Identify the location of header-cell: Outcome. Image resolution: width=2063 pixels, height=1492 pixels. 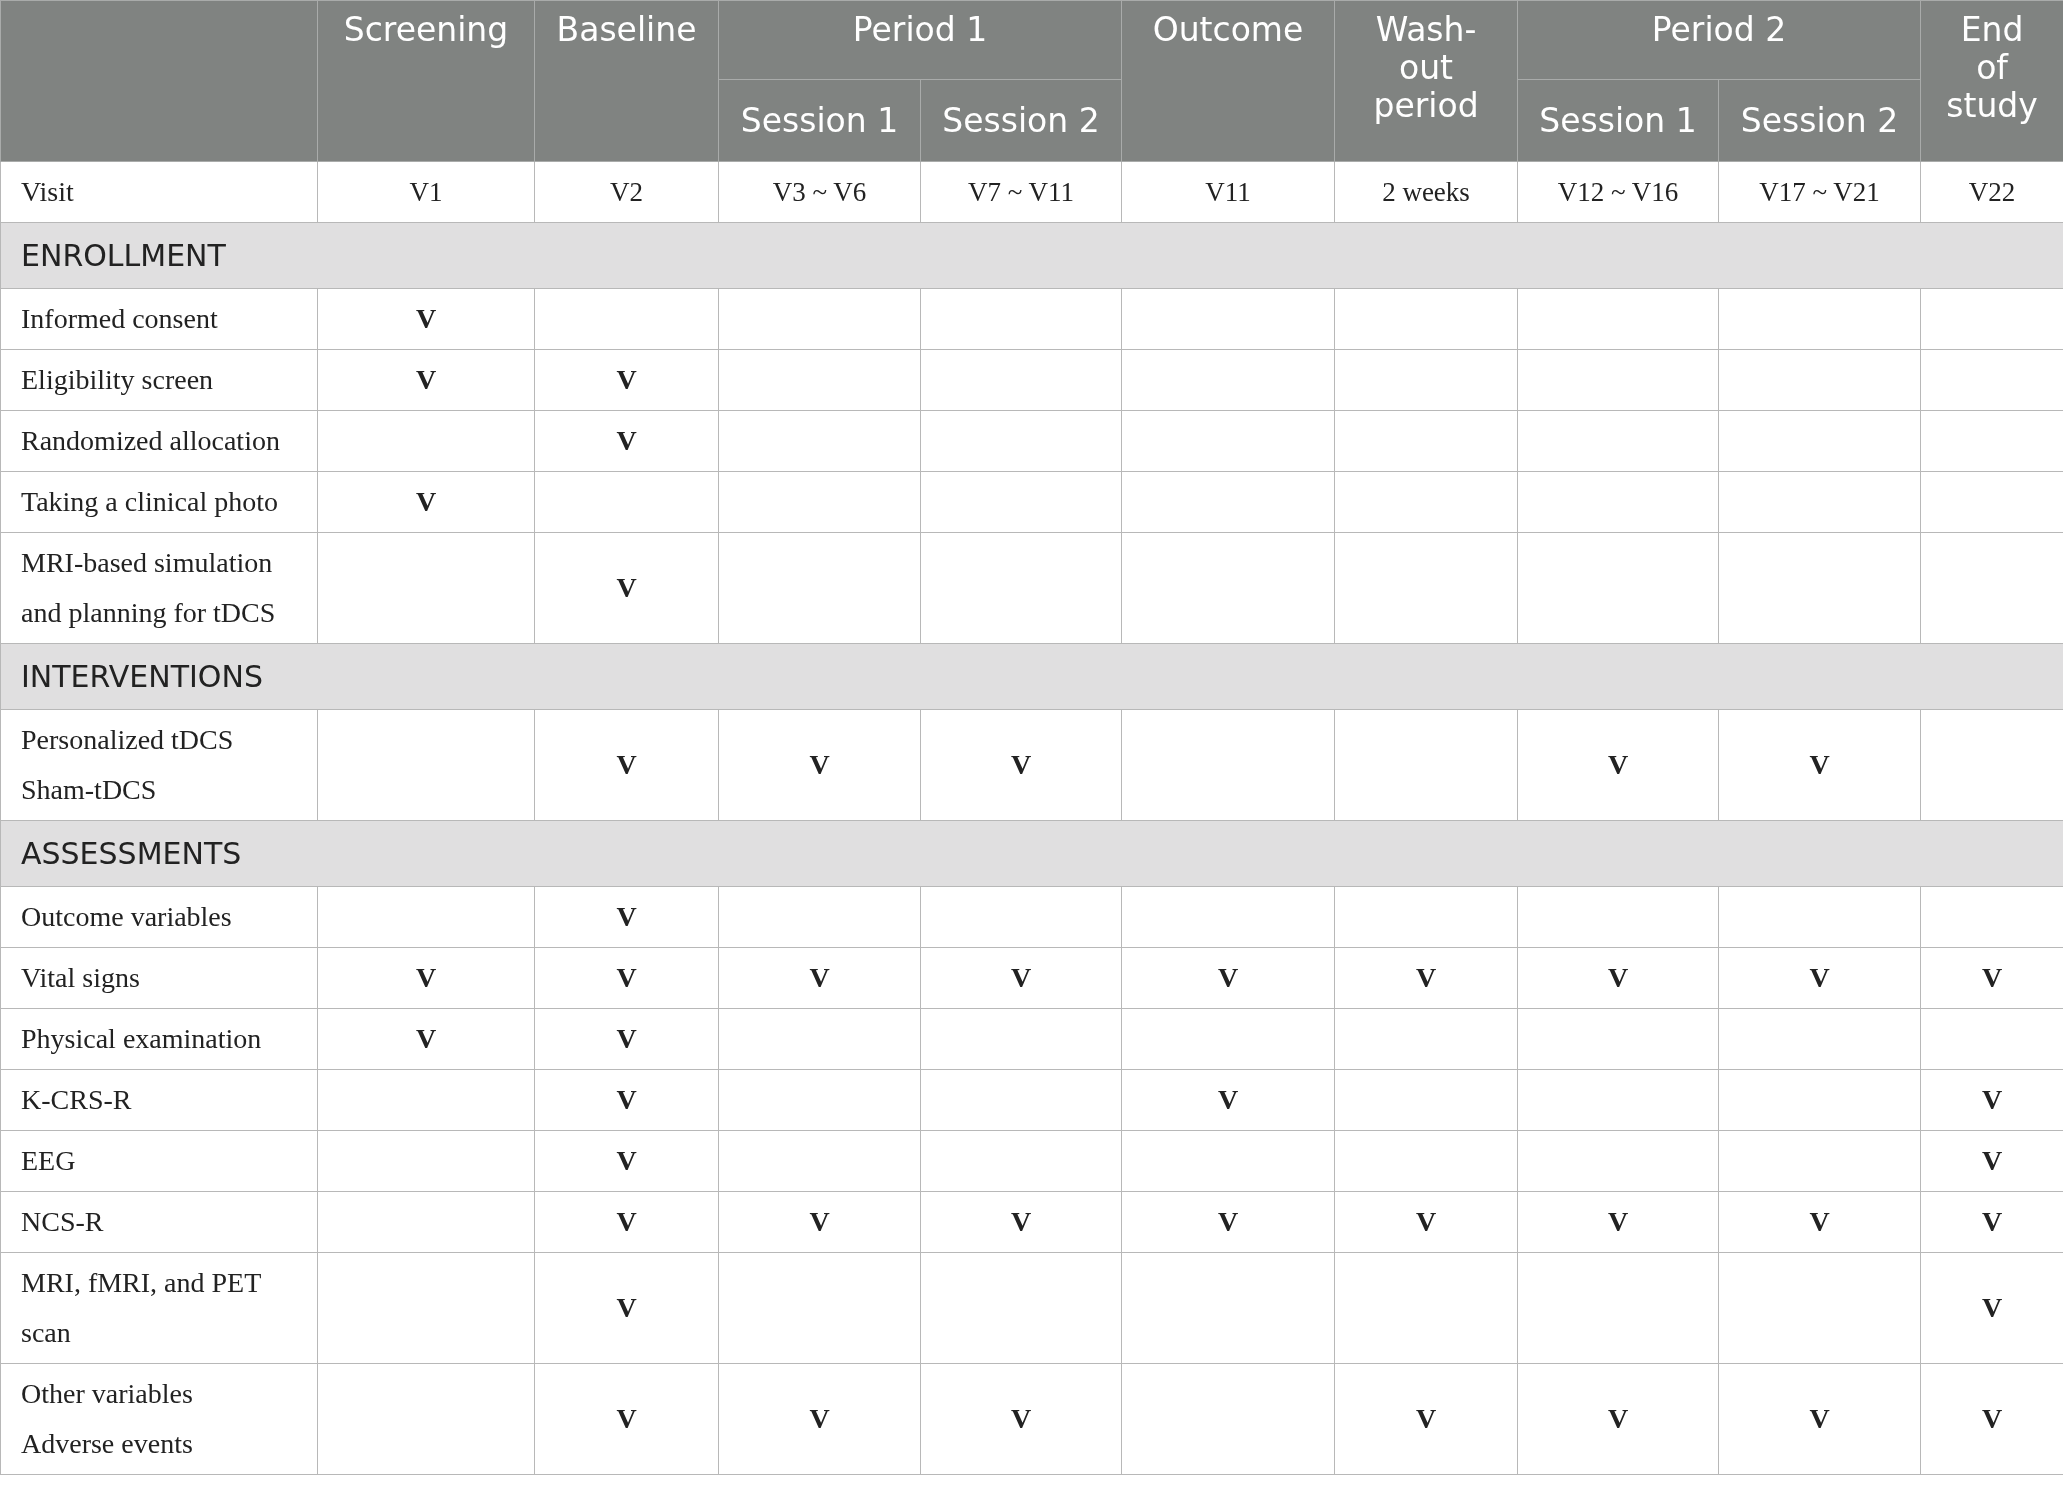
(1228, 81).